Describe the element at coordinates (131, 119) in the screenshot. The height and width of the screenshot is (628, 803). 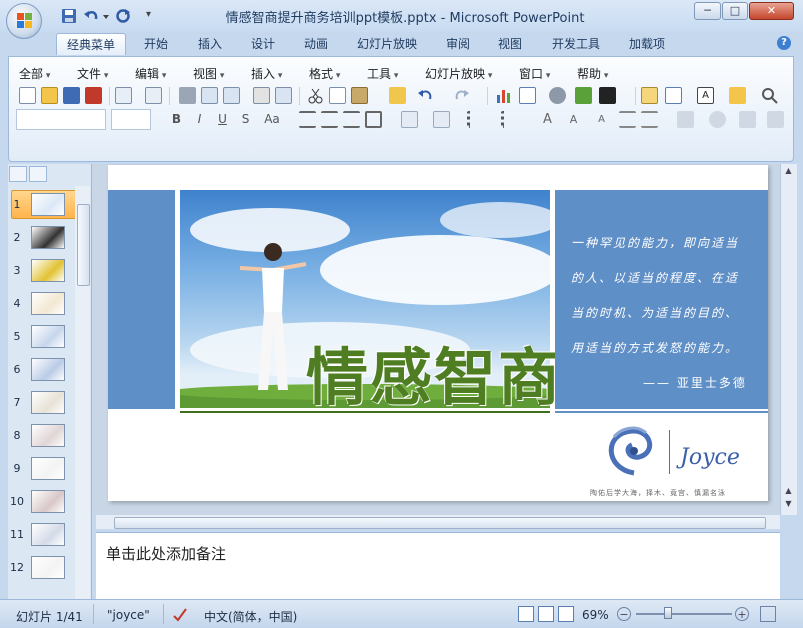
I see `font-size-combo` at that location.